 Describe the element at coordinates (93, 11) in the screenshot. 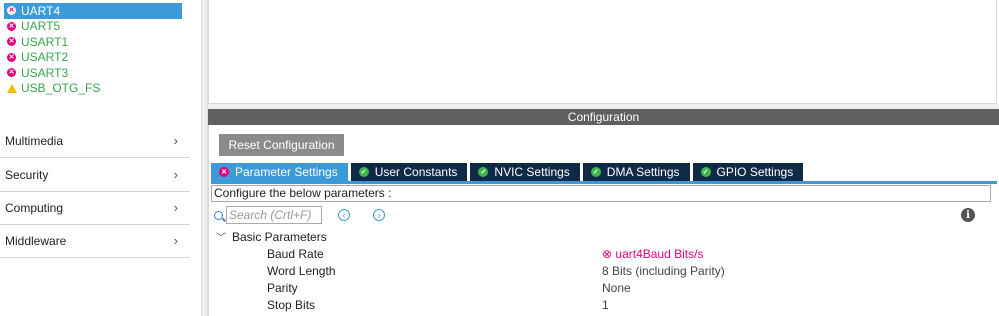

I see `peripheral-item-uart4: ✕ UART4` at that location.